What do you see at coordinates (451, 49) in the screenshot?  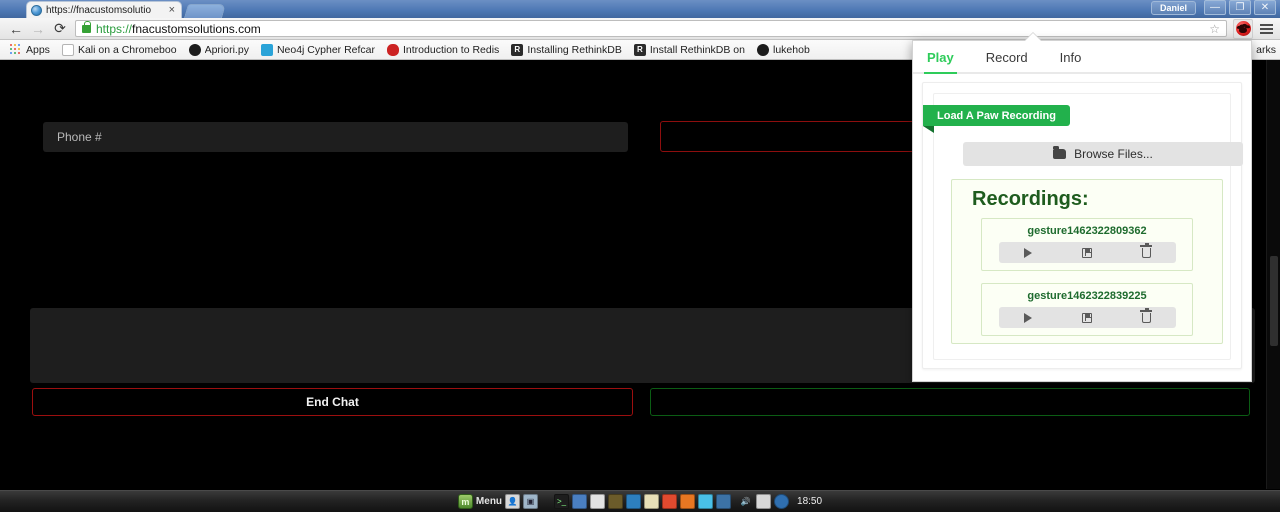 I see `bookmark-label: Introduction to Redis` at bounding box center [451, 49].